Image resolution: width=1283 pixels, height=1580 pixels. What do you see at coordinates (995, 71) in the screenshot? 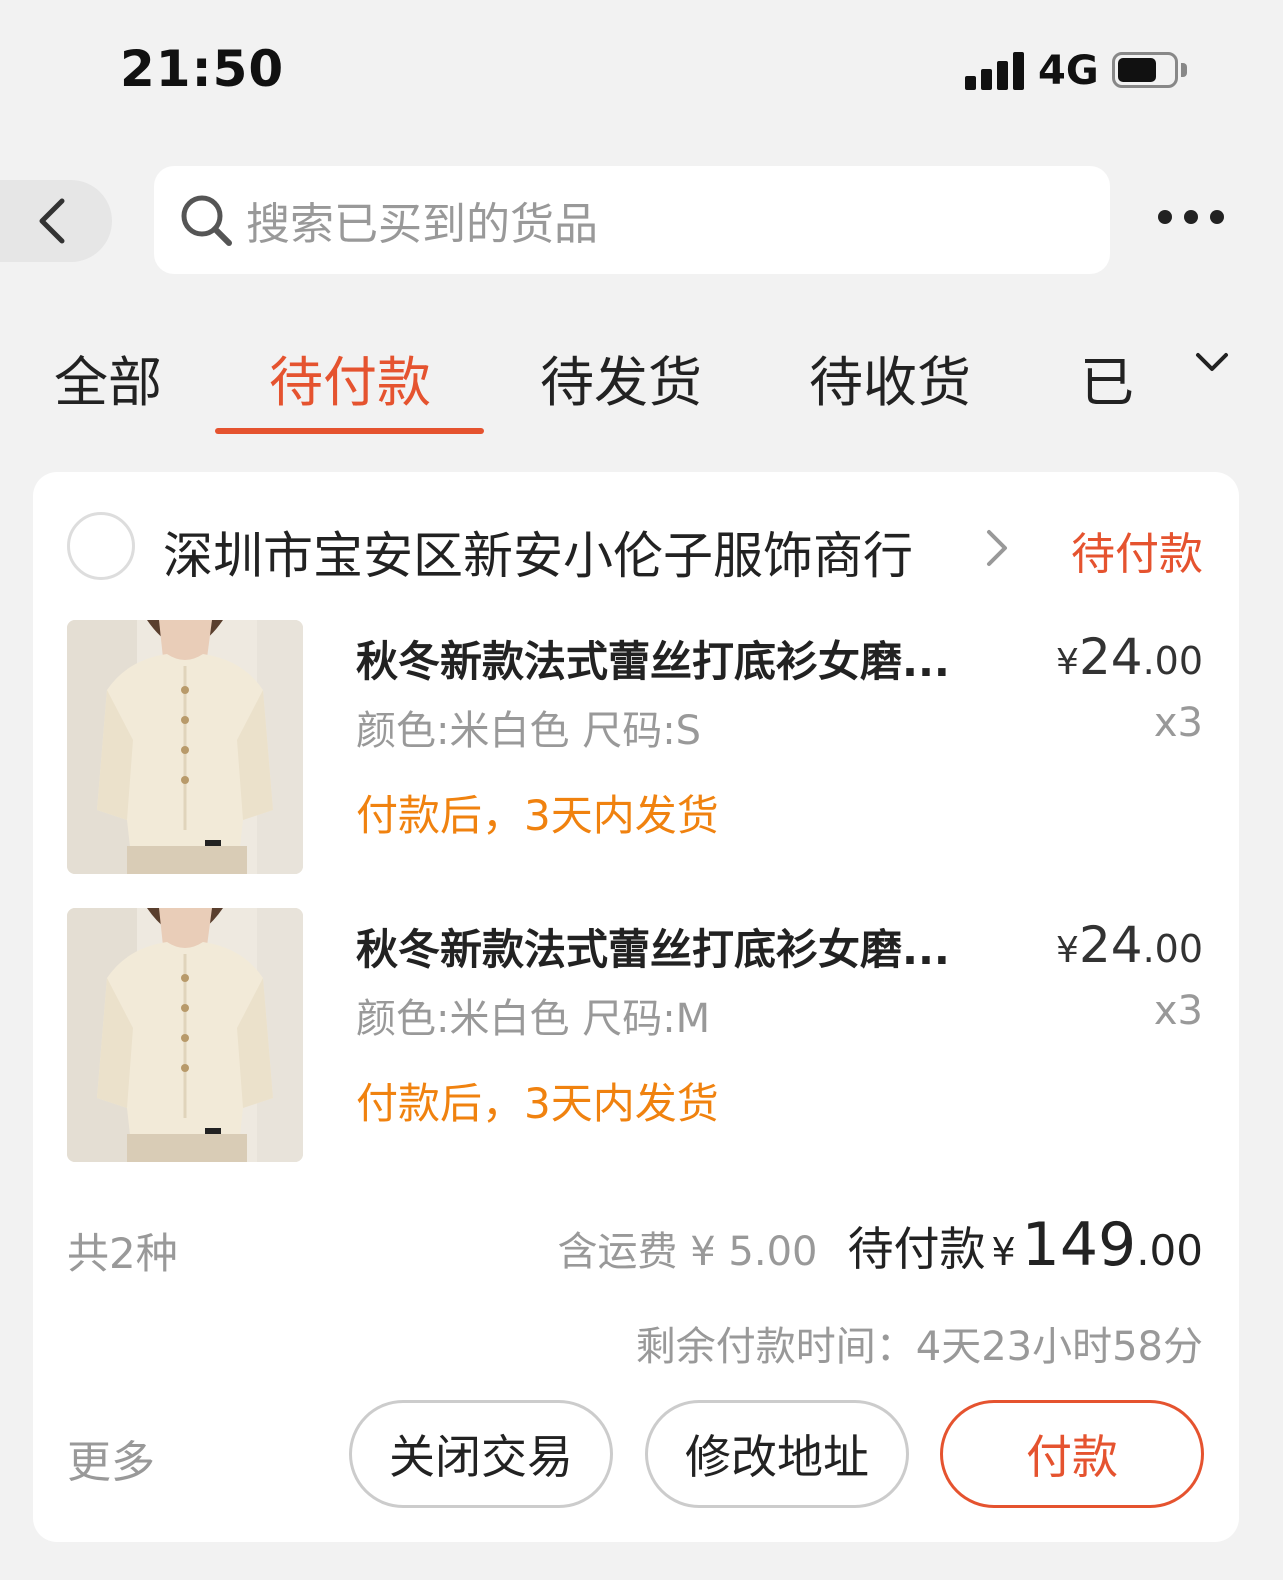
I see `signal-icon` at bounding box center [995, 71].